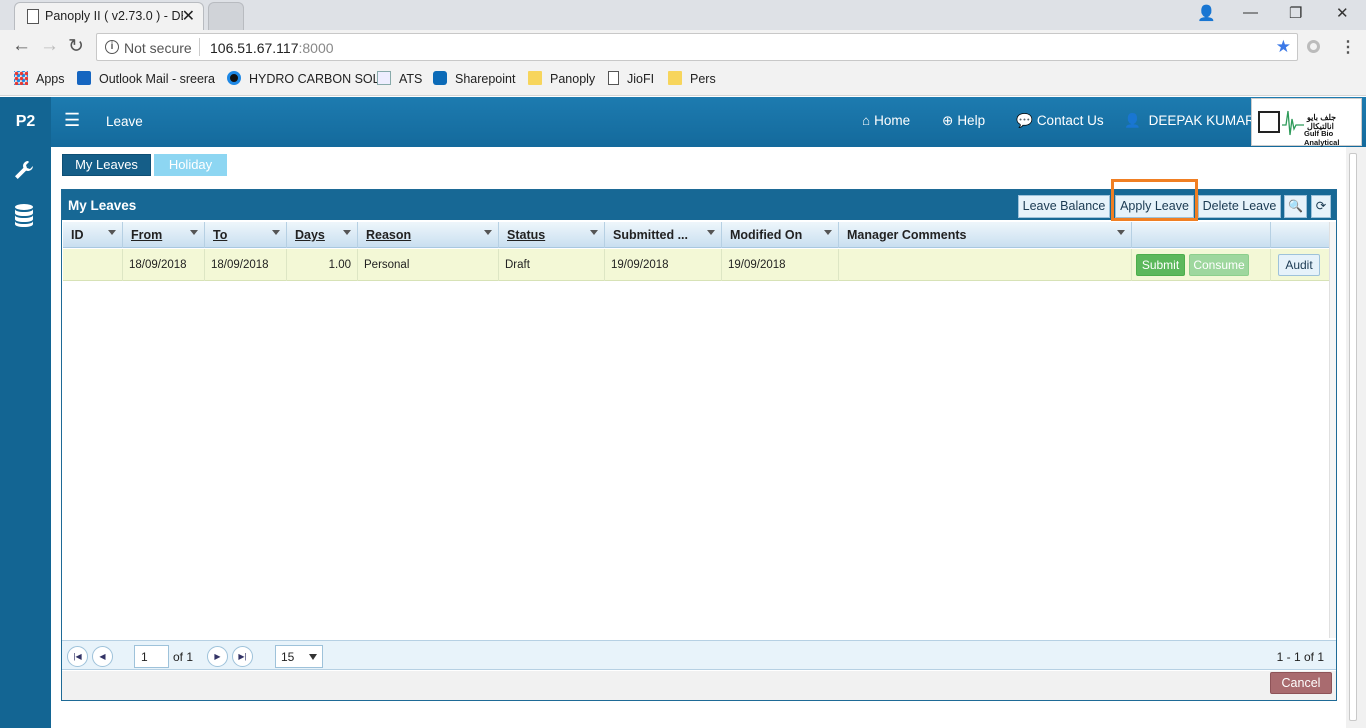 The image size is (1366, 728). I want to click on refresh-icon: ⟳, so click(1321, 206).